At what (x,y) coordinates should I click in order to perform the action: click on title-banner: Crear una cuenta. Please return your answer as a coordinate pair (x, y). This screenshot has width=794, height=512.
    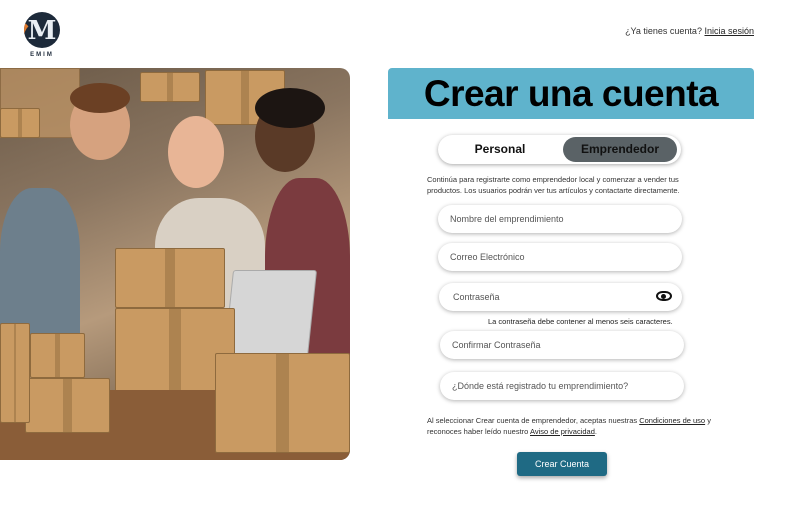
    Looking at the image, I should click on (571, 93).